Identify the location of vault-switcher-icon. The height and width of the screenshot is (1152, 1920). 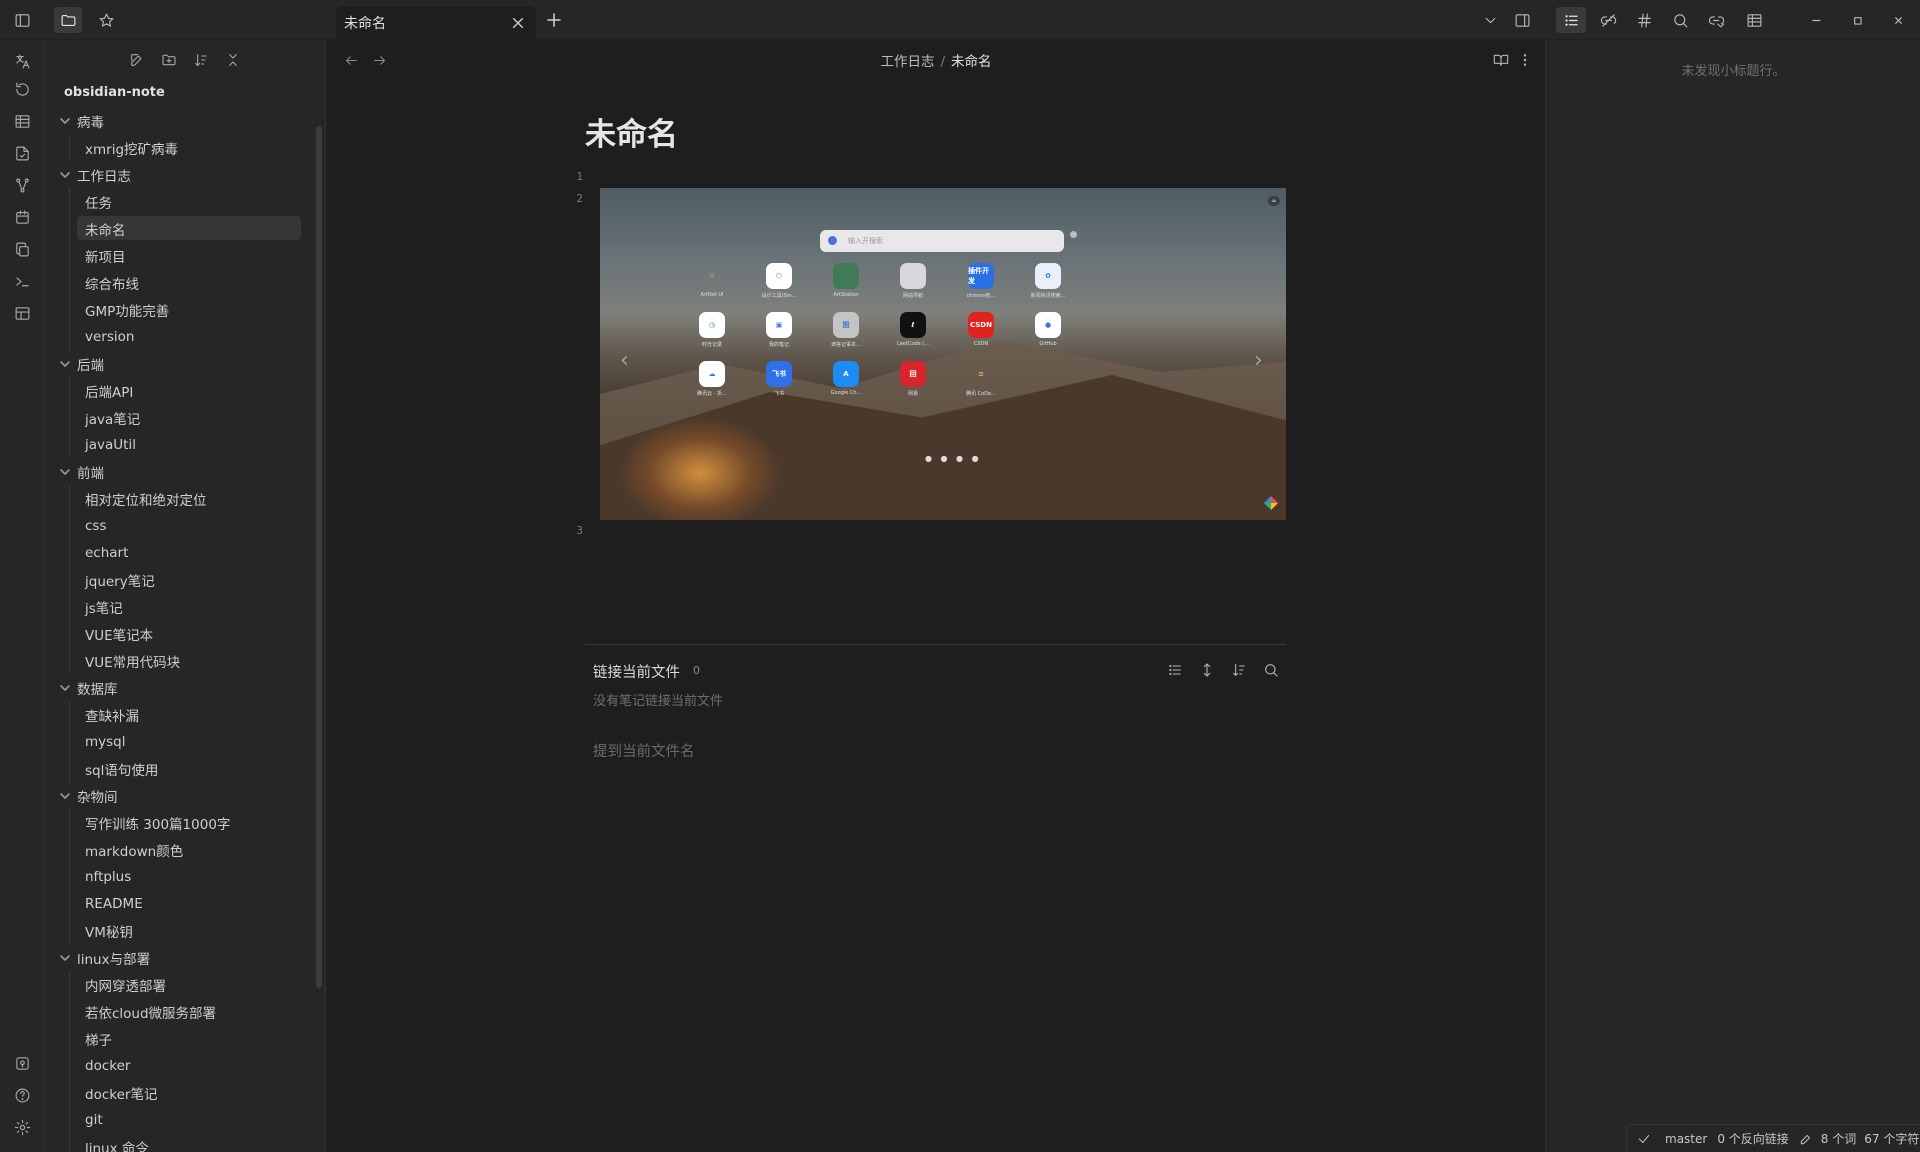
(22, 1063).